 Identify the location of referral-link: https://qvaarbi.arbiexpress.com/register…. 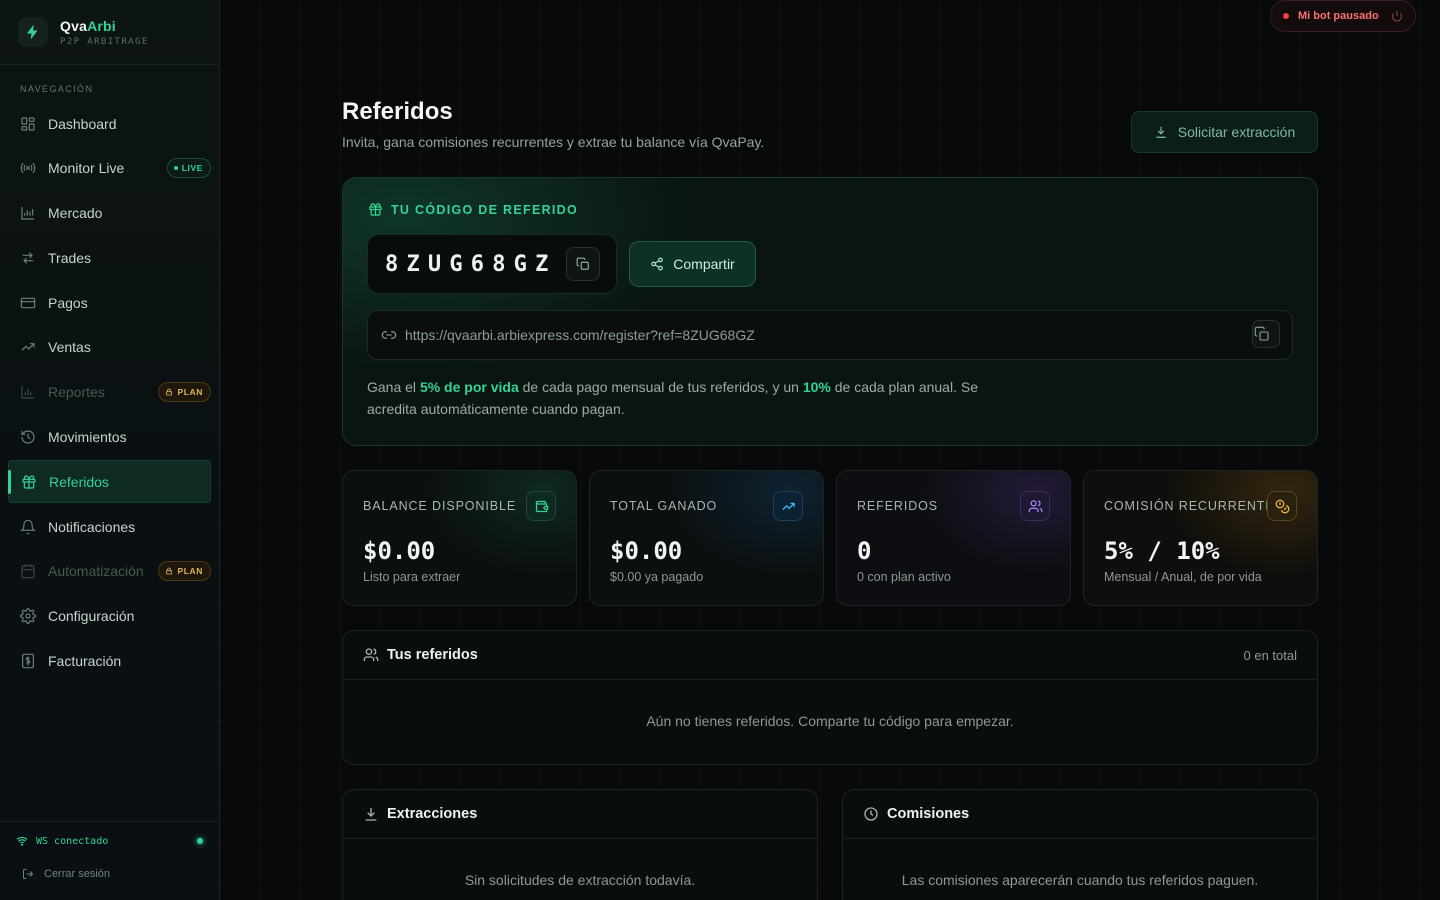
(580, 335).